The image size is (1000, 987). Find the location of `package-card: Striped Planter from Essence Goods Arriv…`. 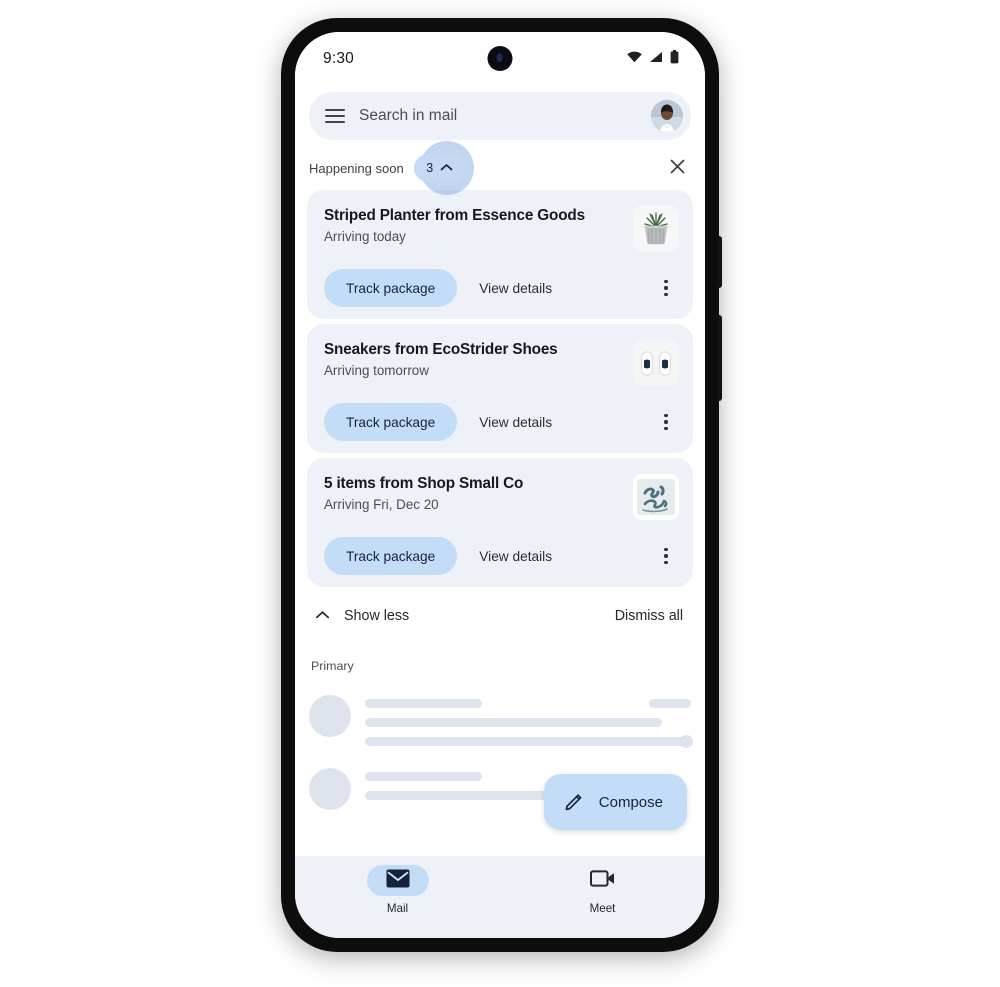

package-card: Striped Planter from Essence Goods Arriv… is located at coordinates (500, 254).